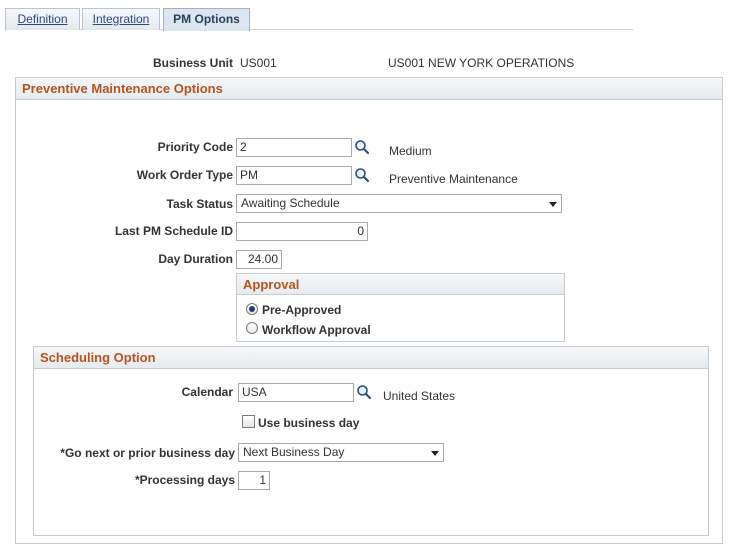 The height and width of the screenshot is (555, 734). I want to click on calendar-label: Calendar, so click(207, 392).